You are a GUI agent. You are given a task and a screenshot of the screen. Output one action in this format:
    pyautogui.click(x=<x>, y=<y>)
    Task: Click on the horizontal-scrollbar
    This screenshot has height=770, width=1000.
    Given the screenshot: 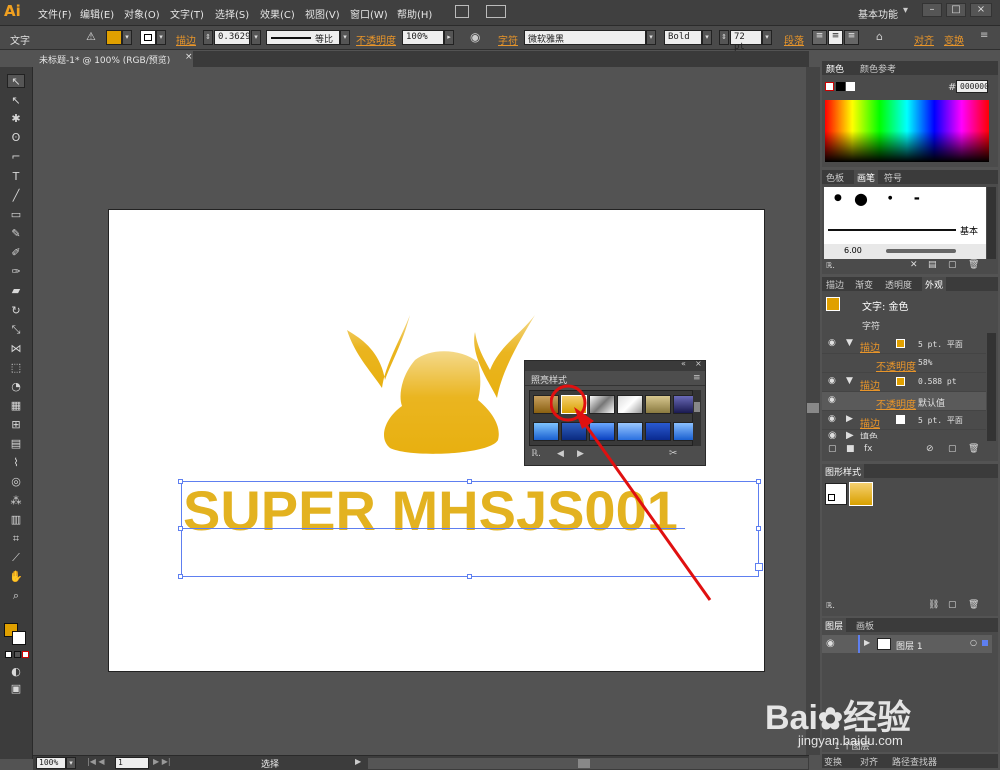 What is the action you would take?
    pyautogui.click(x=588, y=763)
    